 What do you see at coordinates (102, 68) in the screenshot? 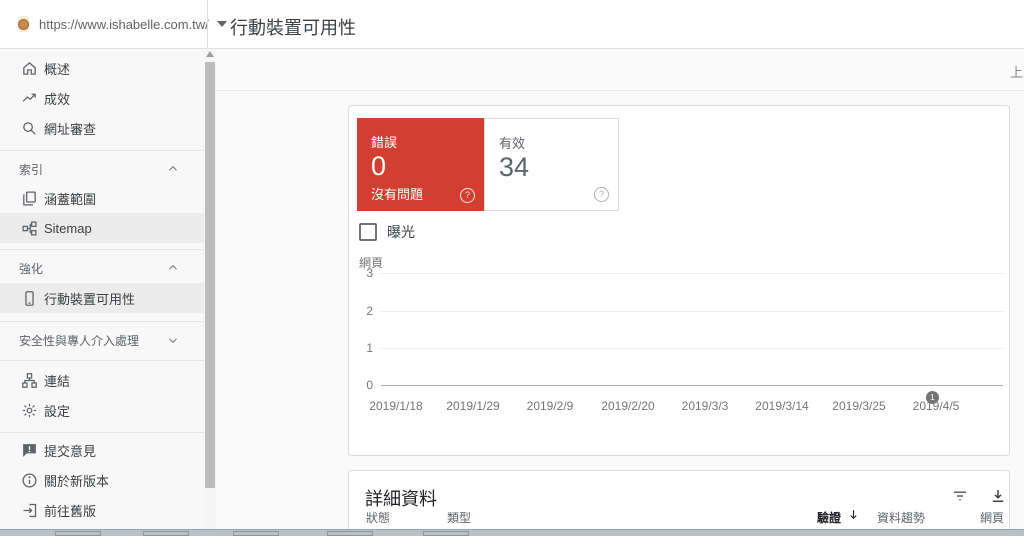
I see `sidebar-item-overview: 概述` at bounding box center [102, 68].